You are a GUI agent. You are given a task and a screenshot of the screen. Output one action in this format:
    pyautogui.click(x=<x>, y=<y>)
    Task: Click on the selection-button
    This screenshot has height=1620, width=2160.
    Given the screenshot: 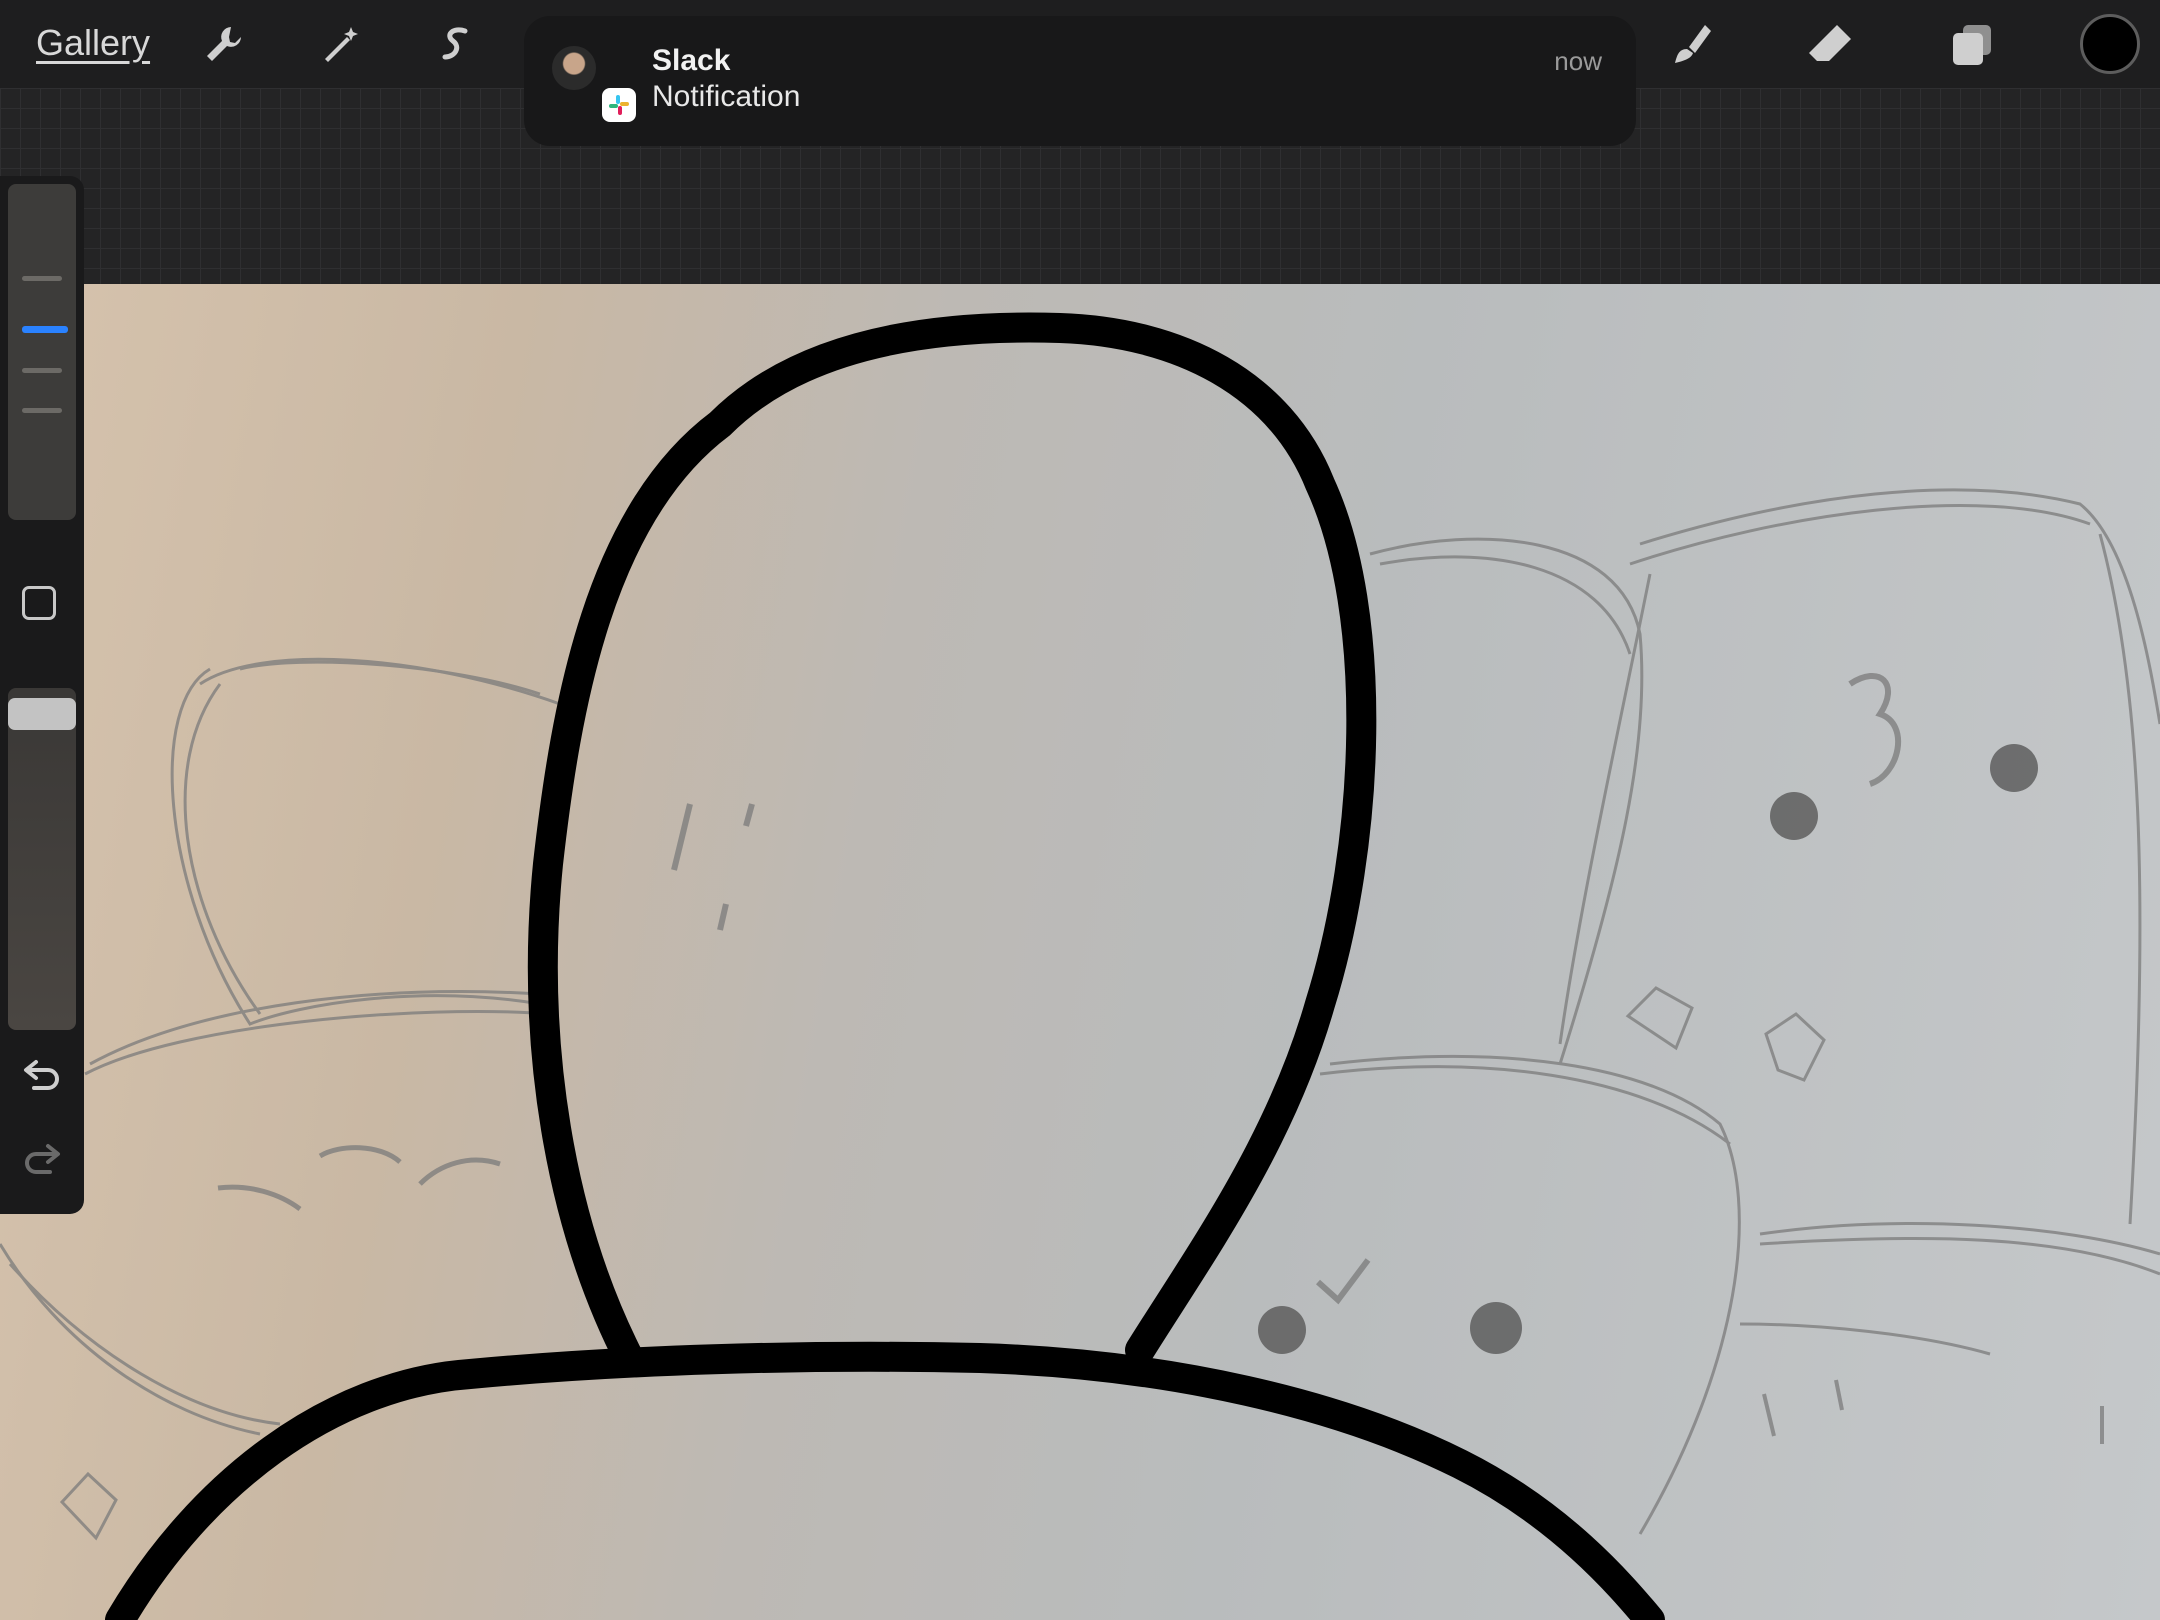 What is the action you would take?
    pyautogui.click(x=456, y=44)
    